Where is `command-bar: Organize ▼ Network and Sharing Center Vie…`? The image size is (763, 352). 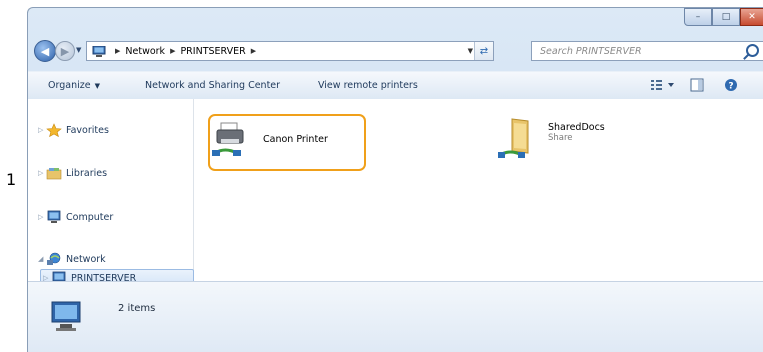 command-bar: Organize ▼ Network and Sharing Center Vie… is located at coordinates (395, 85).